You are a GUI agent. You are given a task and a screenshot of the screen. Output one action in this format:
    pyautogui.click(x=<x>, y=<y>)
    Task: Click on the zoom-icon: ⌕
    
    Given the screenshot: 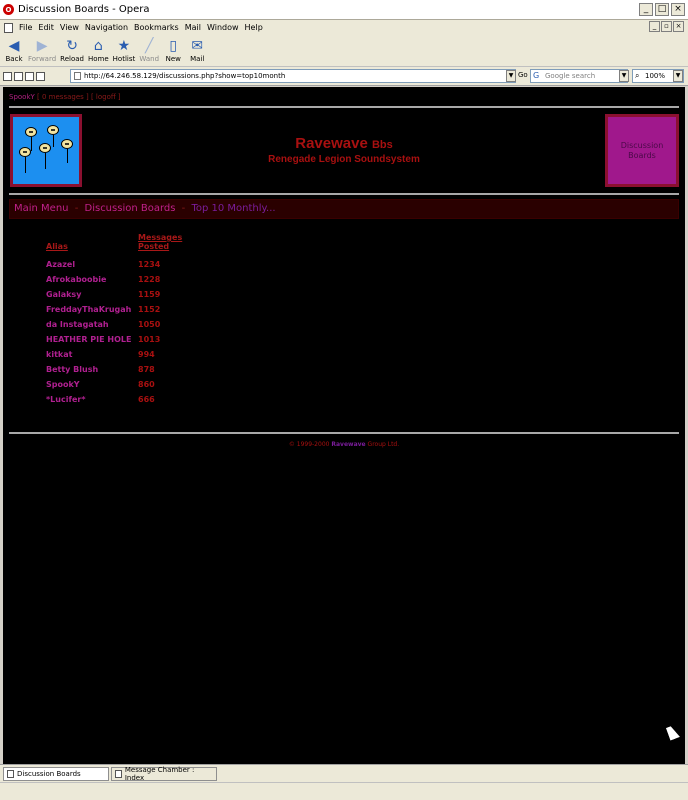 What is the action you would take?
    pyautogui.click(x=637, y=75)
    